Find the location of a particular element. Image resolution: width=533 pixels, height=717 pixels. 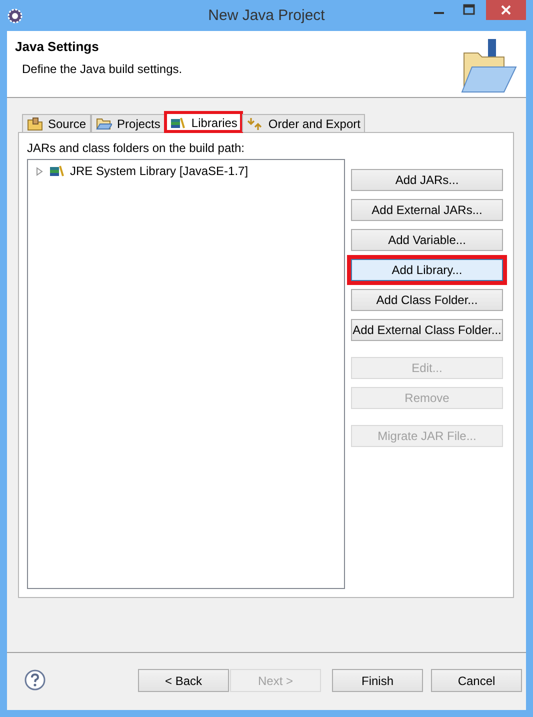

close-icon is located at coordinates (506, 10).